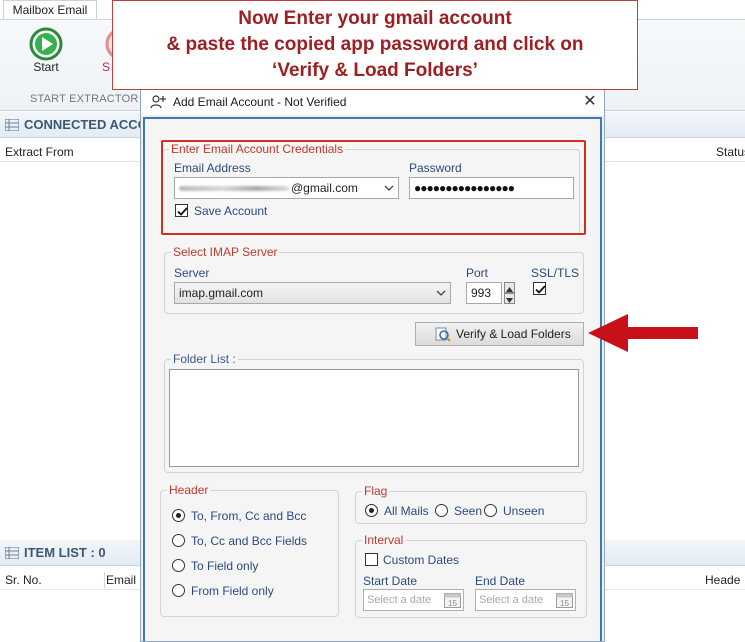 This screenshot has height=642, width=745. What do you see at coordinates (374, 418) in the screenshot?
I see `folder-list-box` at bounding box center [374, 418].